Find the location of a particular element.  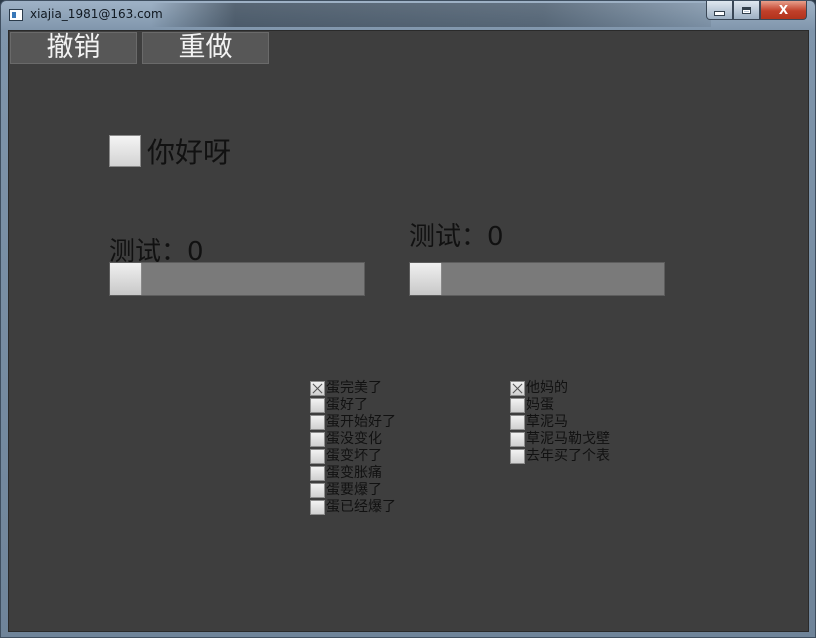

checkbox-item: 蛋变胀痛 is located at coordinates (353, 473).